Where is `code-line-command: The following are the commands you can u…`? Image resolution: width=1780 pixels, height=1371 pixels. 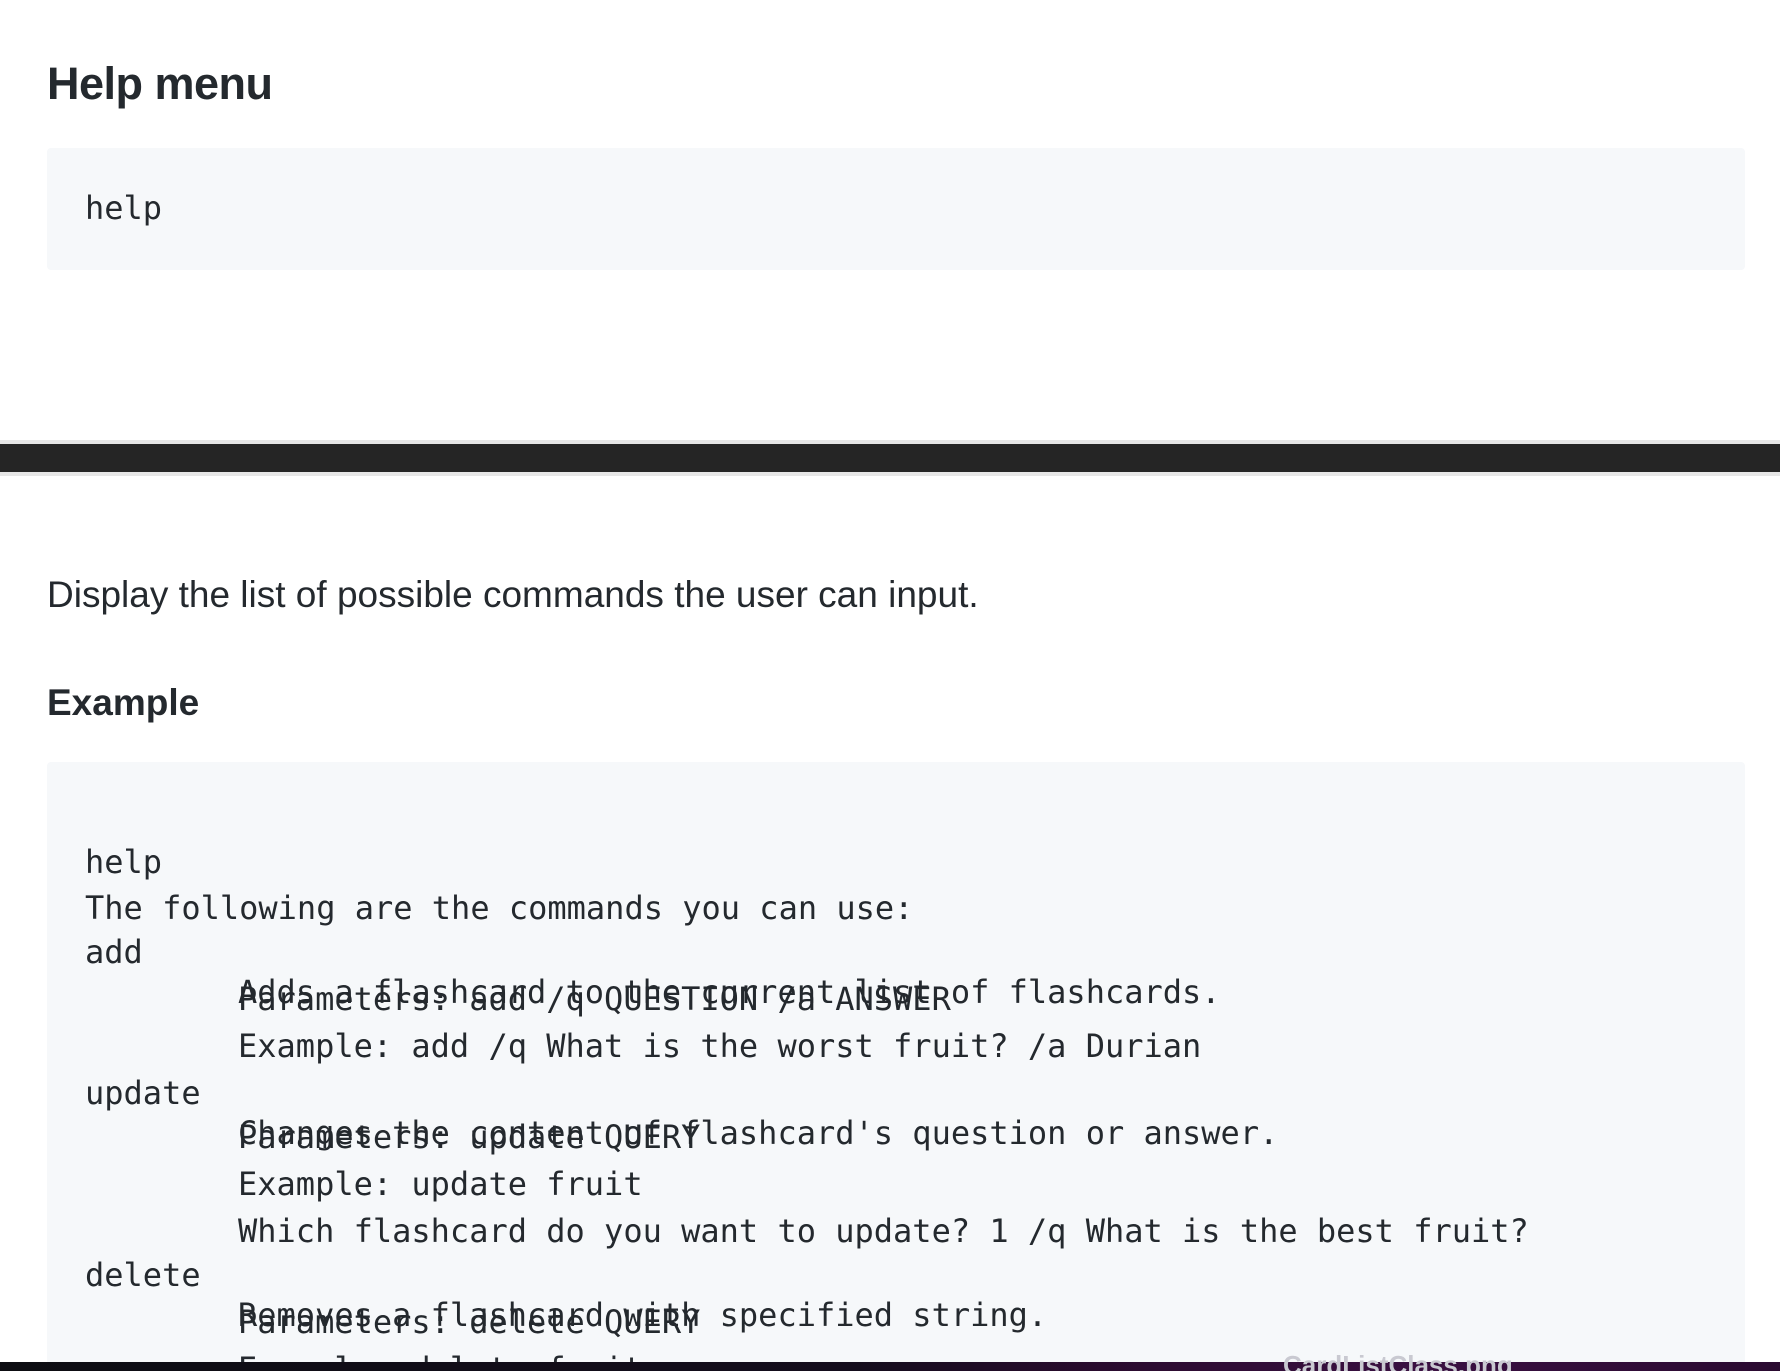
code-line-command: The following are the commands you can u… is located at coordinates (499, 908).